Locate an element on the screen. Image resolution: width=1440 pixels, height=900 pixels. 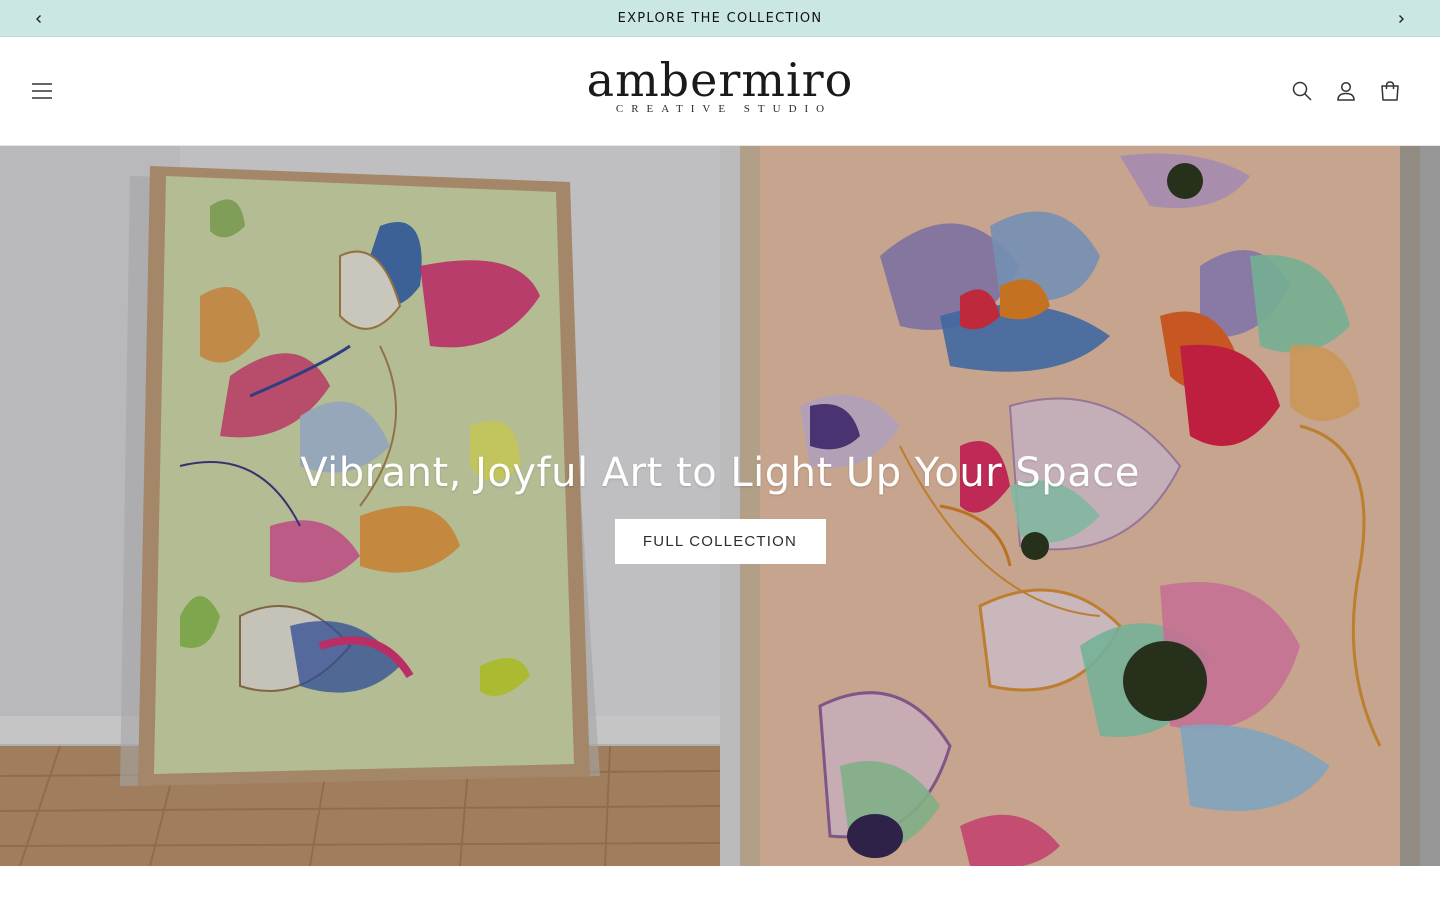
chevron-left-icon is located at coordinates (38, 19).